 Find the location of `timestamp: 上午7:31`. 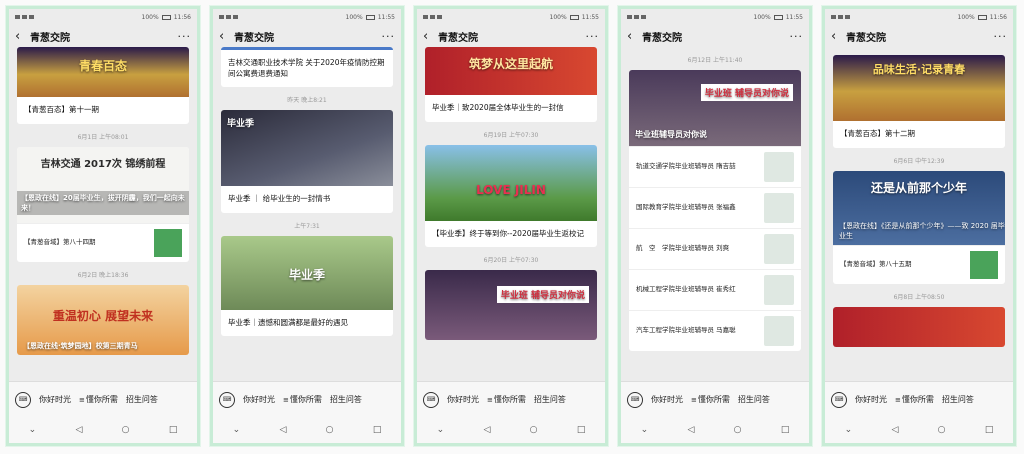

timestamp: 上午7:31 is located at coordinates (307, 226).